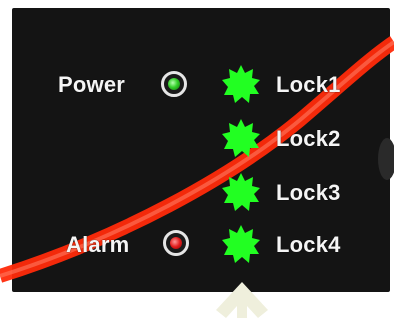  Describe the element at coordinates (242, 300) in the screenshot. I see `up-arrow-icon` at that location.